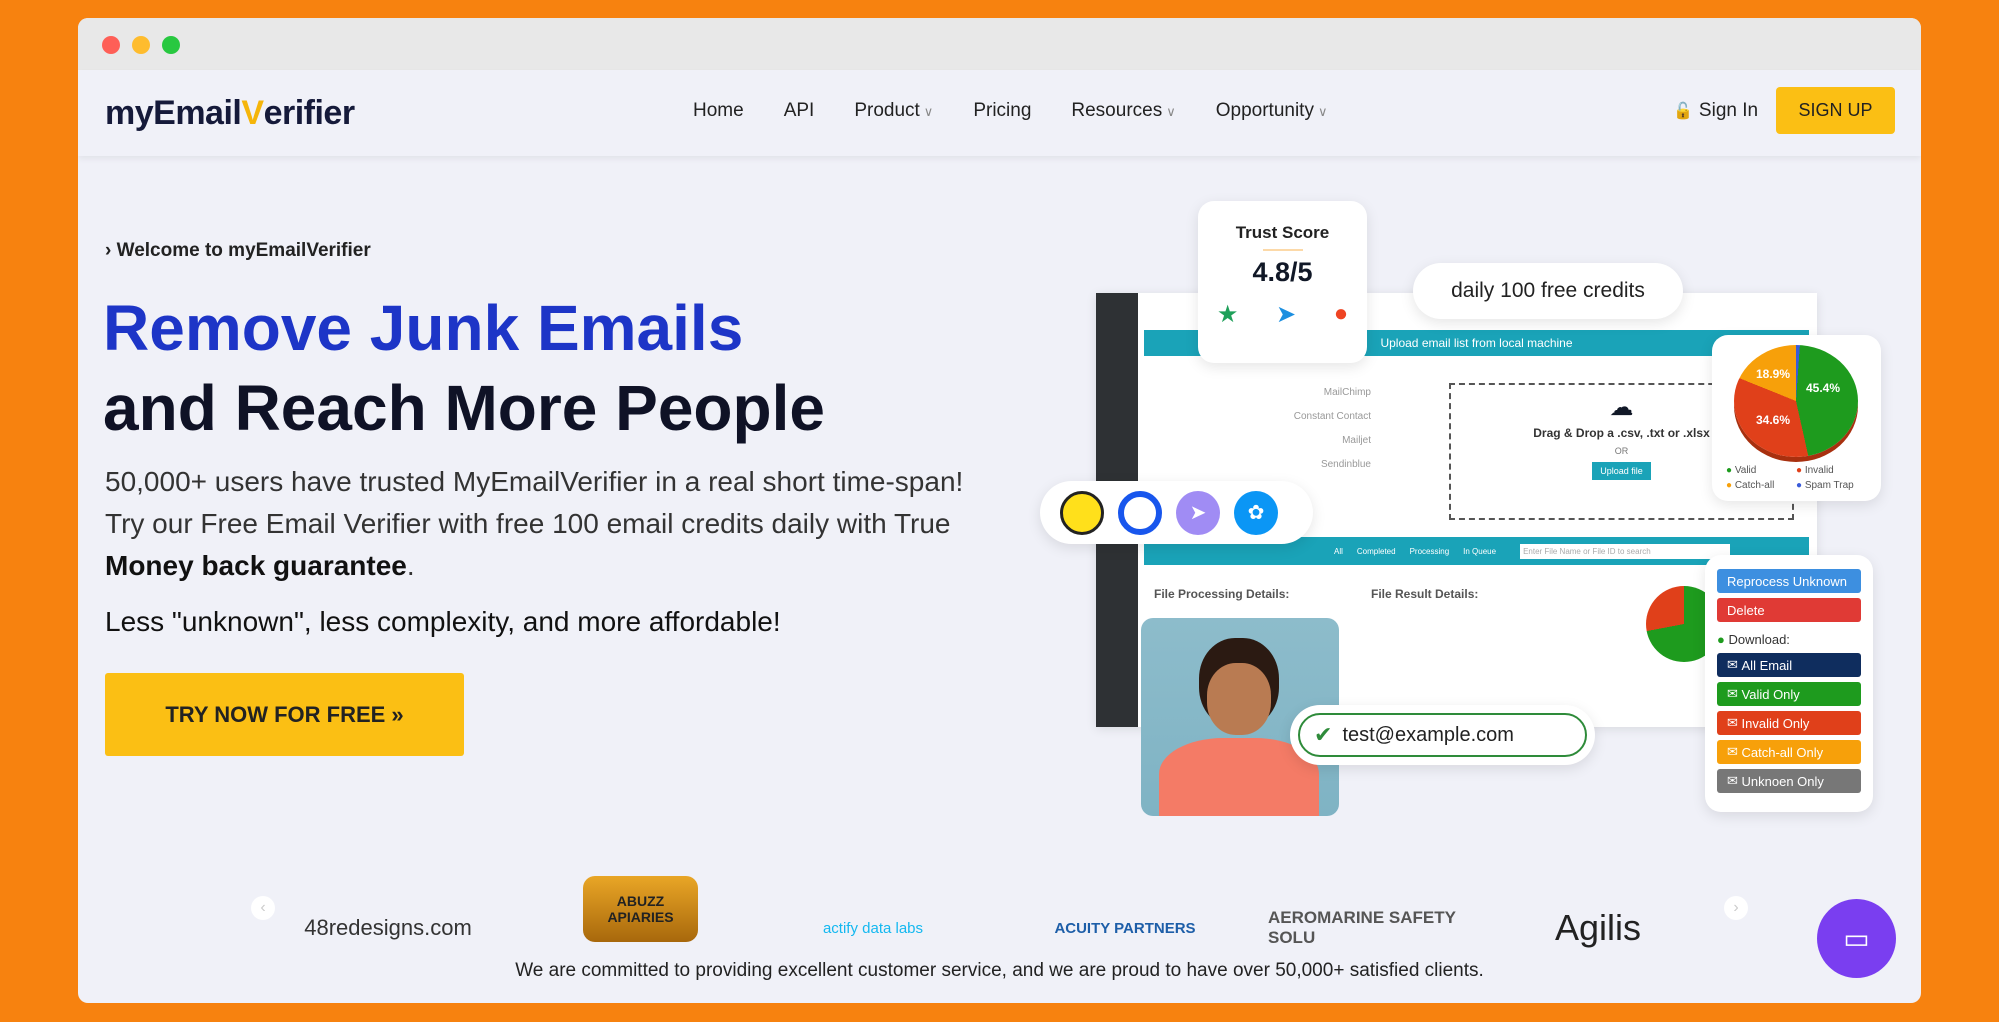  I want to click on legend-item: ● Invalid, so click(1815, 470).